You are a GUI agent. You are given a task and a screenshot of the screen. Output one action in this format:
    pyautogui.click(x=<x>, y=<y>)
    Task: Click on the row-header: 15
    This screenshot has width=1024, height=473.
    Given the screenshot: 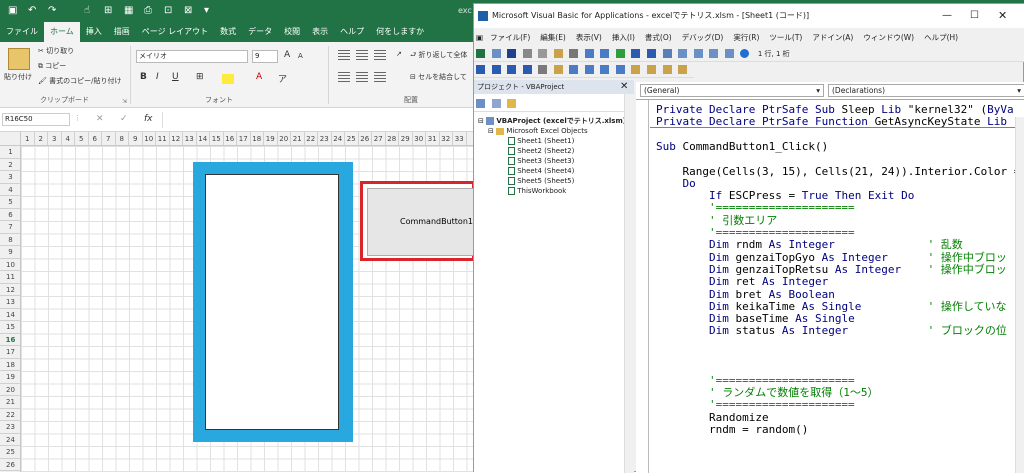 What is the action you would take?
    pyautogui.click(x=10, y=327)
    